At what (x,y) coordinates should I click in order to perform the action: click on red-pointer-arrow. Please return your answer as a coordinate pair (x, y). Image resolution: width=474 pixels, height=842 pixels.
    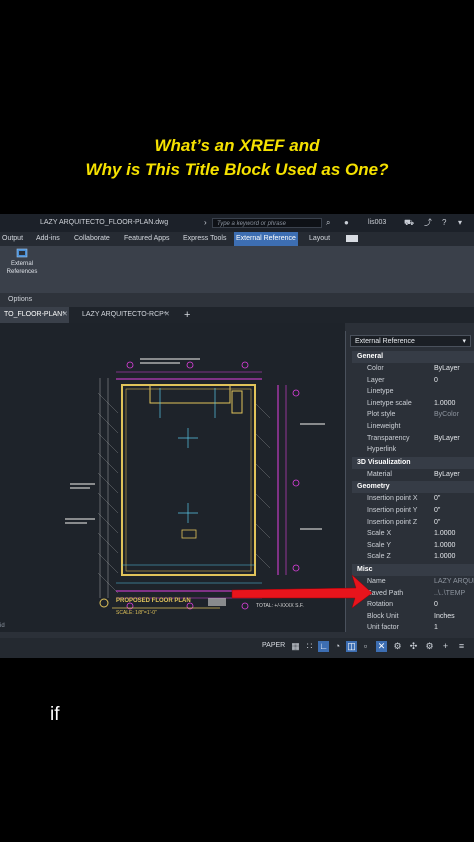
    Looking at the image, I should click on (302, 591).